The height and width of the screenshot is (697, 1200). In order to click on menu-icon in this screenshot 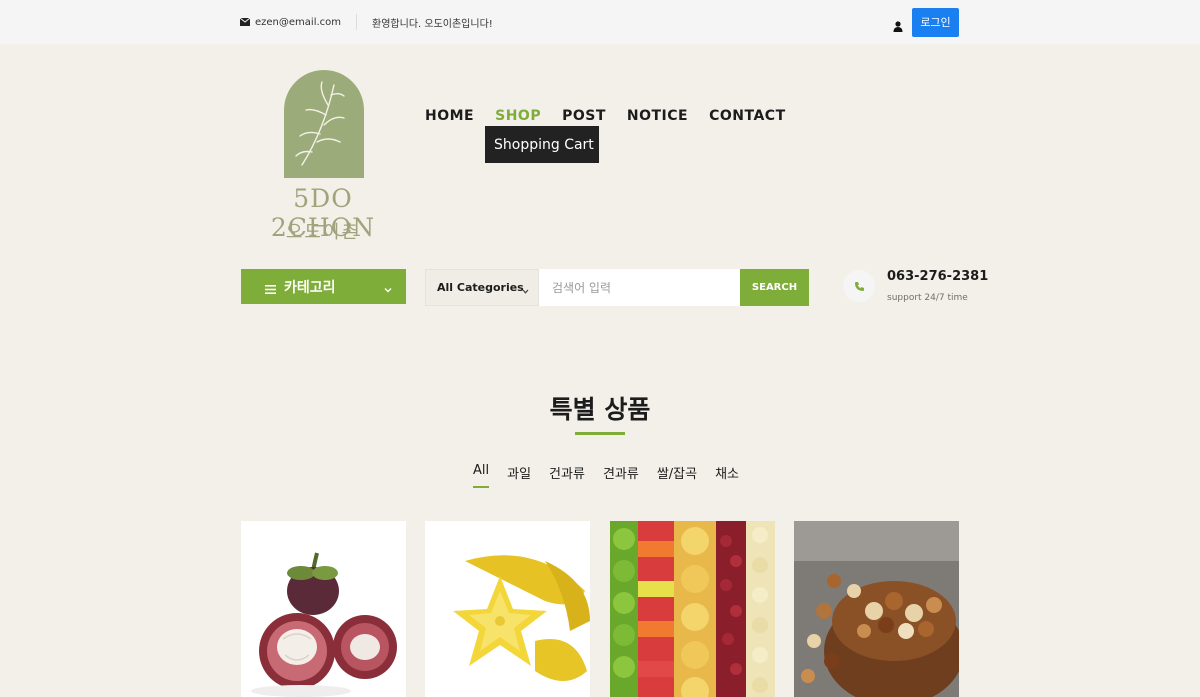, I will do `click(270, 288)`.